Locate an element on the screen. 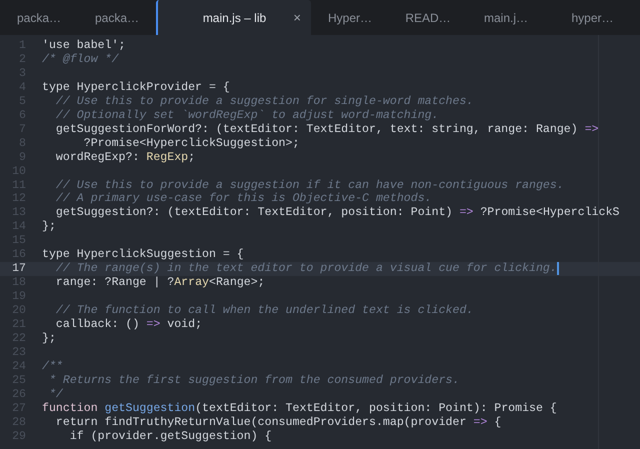 The height and width of the screenshot is (449, 640). close-icon: × is located at coordinates (297, 17).